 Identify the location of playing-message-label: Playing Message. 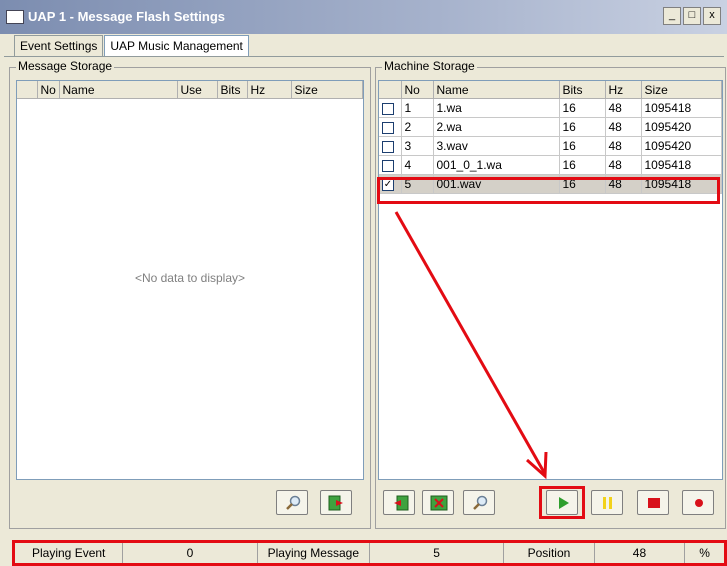
(313, 553).